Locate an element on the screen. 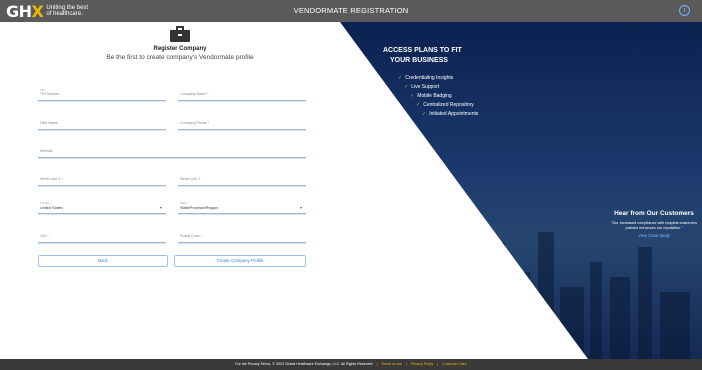  ghx-logo: GHX Uniting the best of healthcare. is located at coordinates (48, 11).